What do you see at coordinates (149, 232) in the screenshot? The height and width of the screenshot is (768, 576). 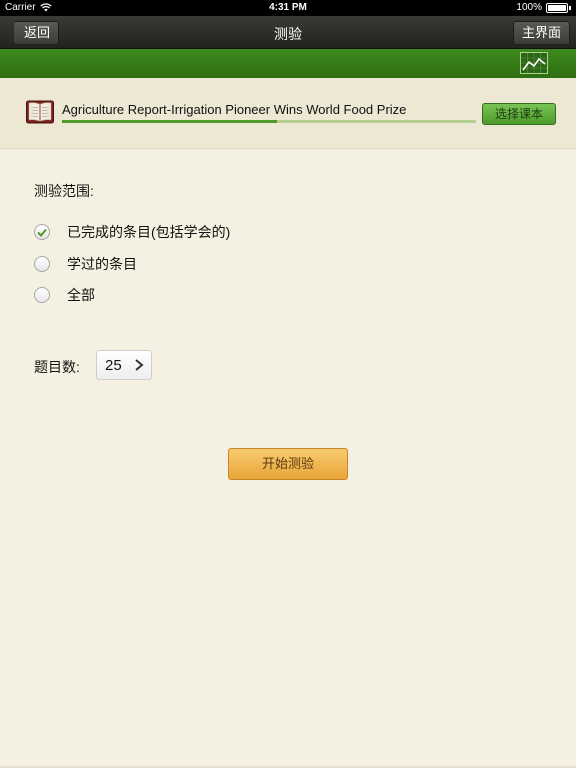 I see `option-label-completed: 已完成的条目(包括学会的)` at bounding box center [149, 232].